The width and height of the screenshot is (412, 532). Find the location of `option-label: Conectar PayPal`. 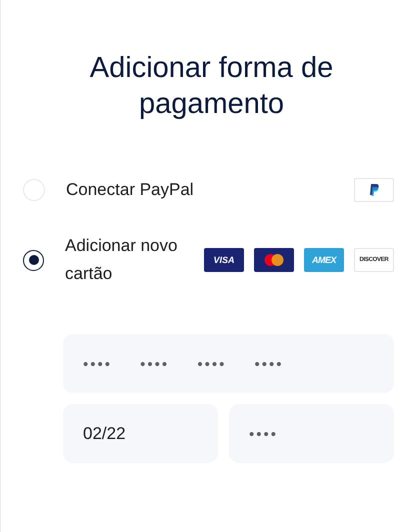

option-label: Conectar PayPal is located at coordinates (133, 190).